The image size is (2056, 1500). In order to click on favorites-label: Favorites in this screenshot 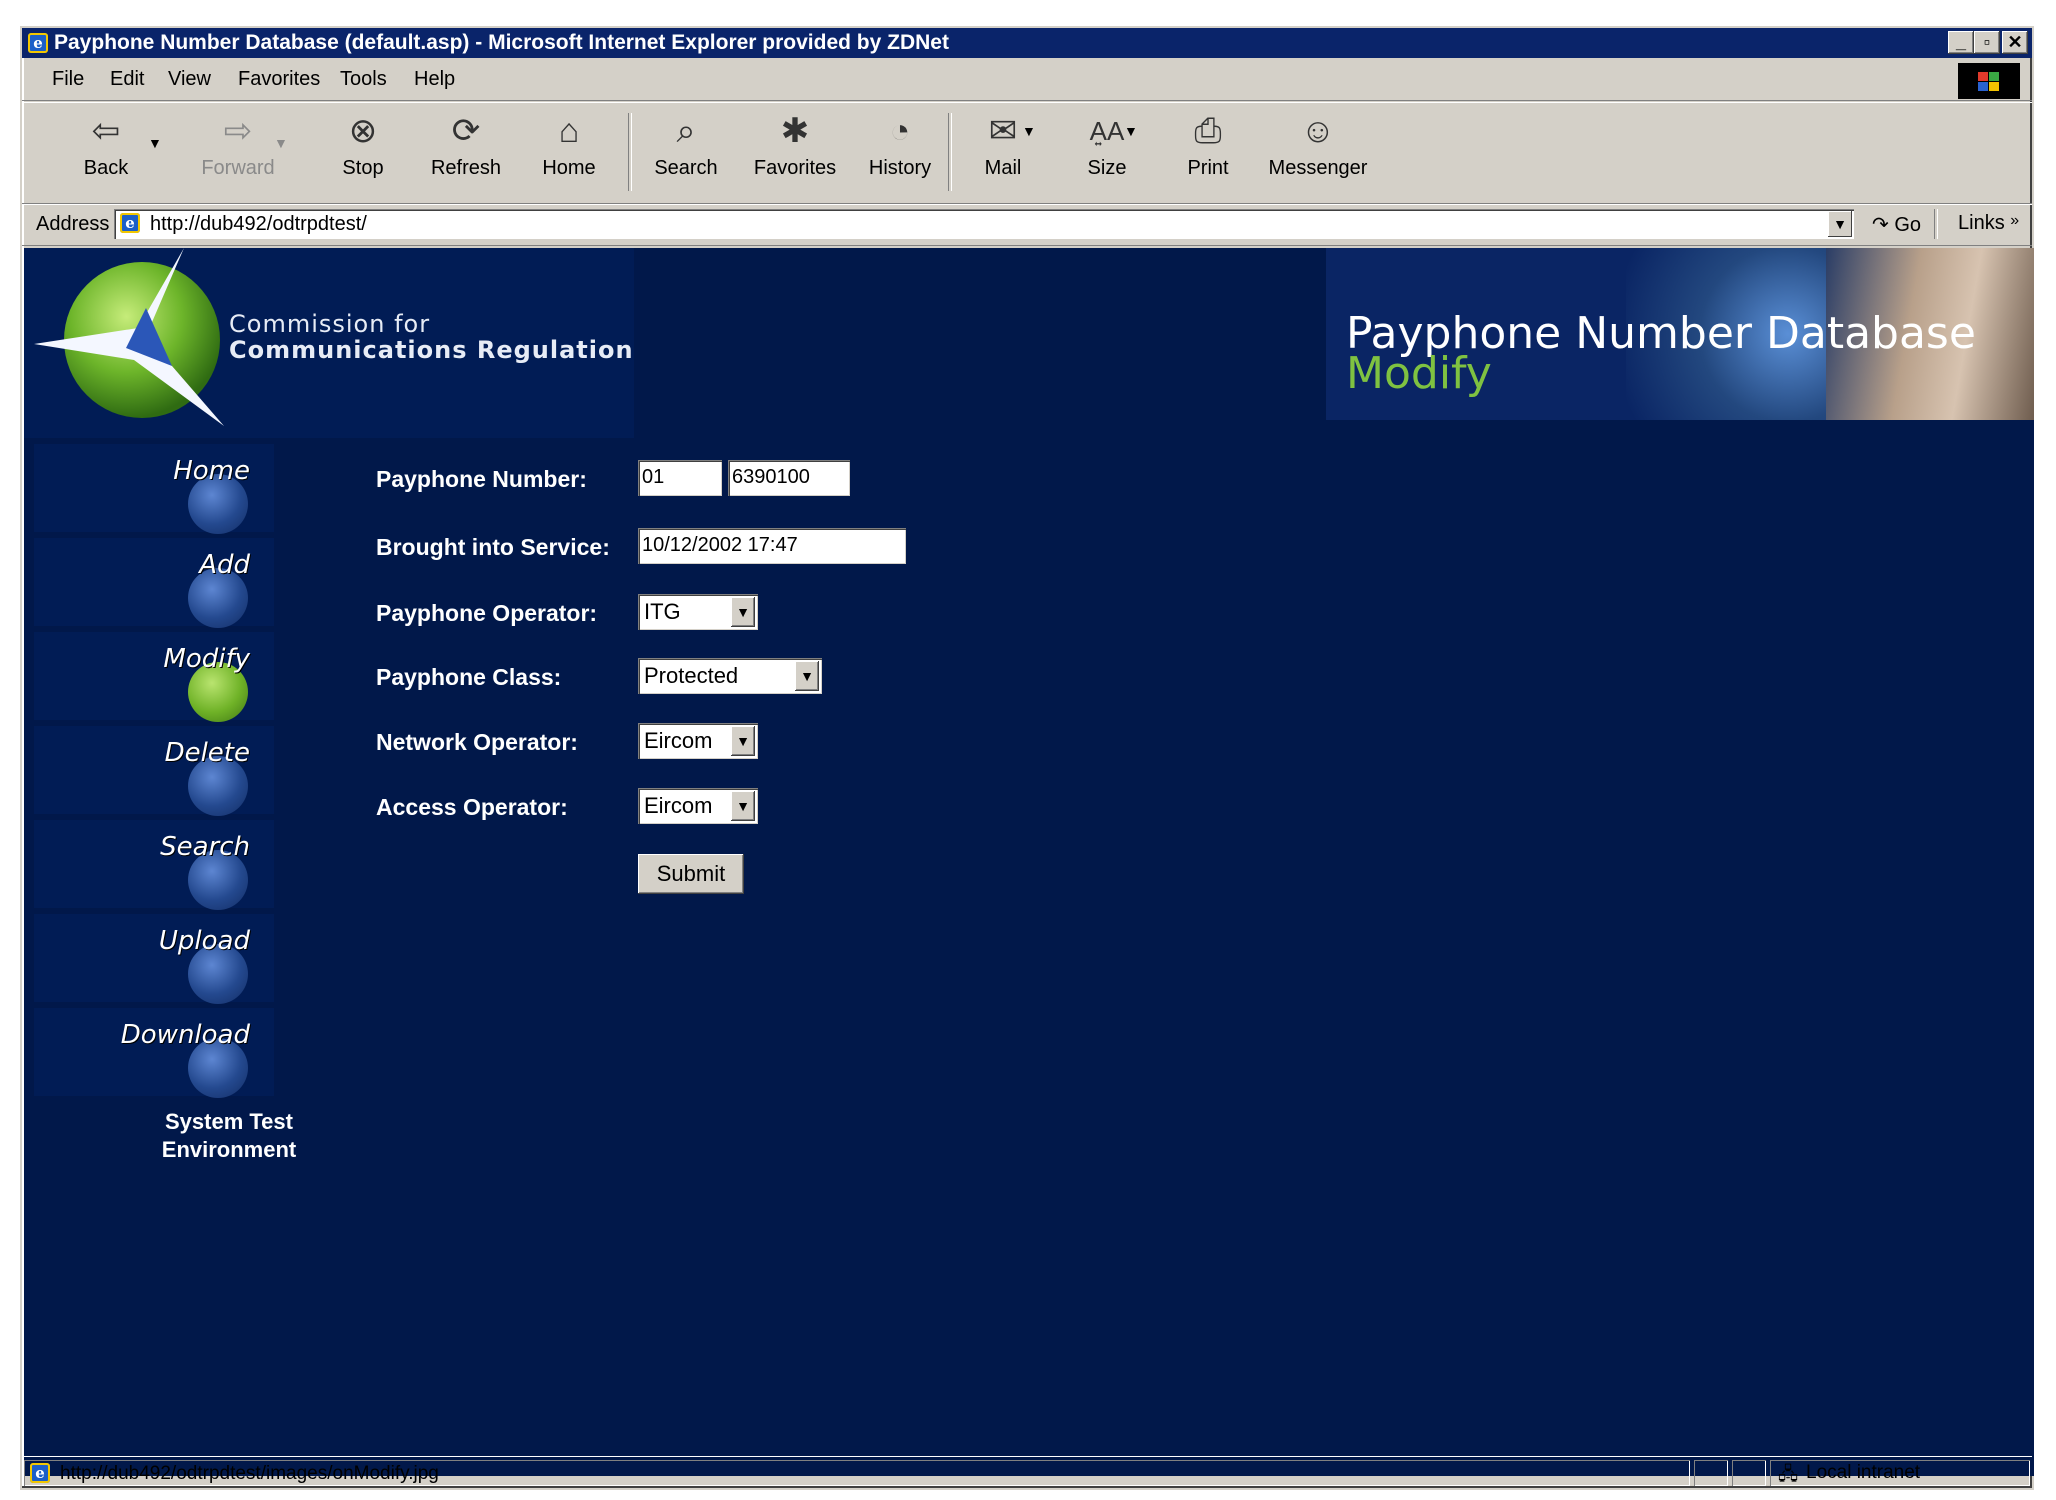, I will do `click(795, 168)`.